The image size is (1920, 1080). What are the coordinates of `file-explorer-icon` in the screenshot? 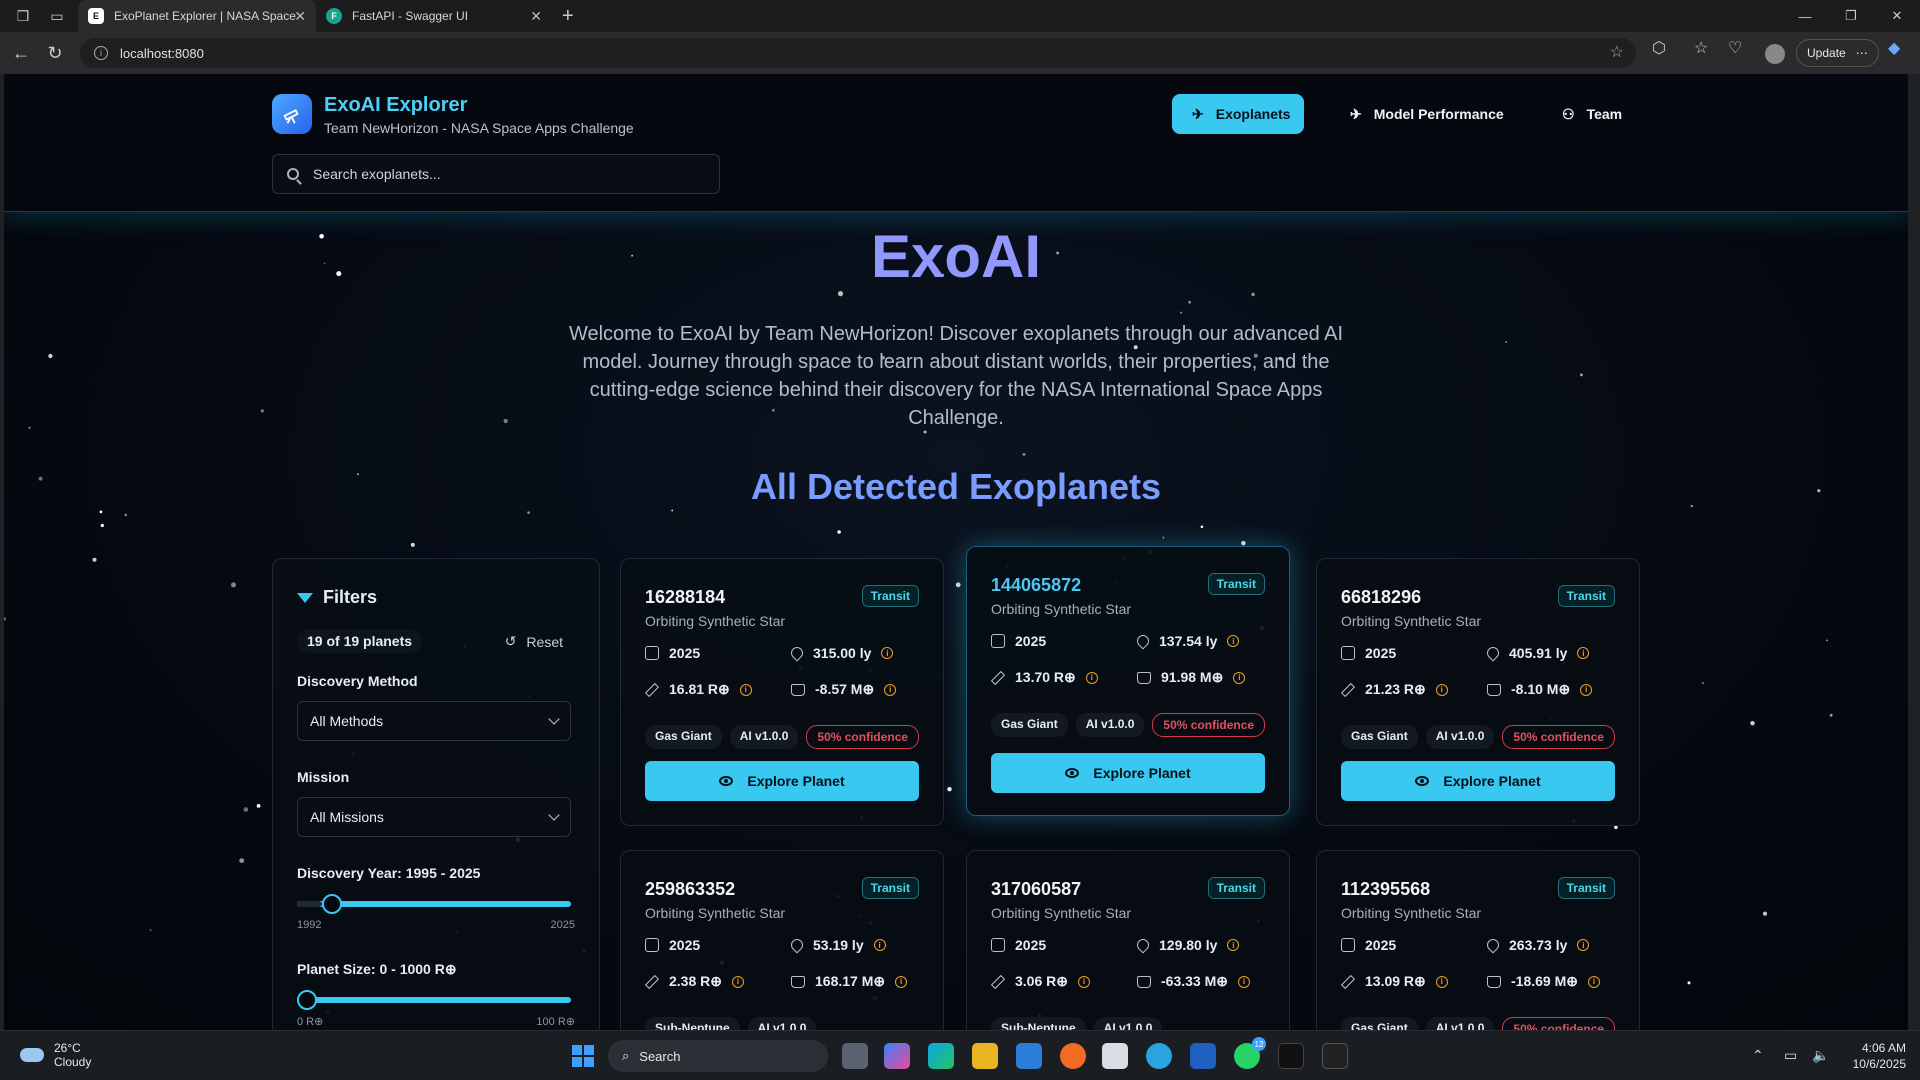 It's located at (985, 1056).